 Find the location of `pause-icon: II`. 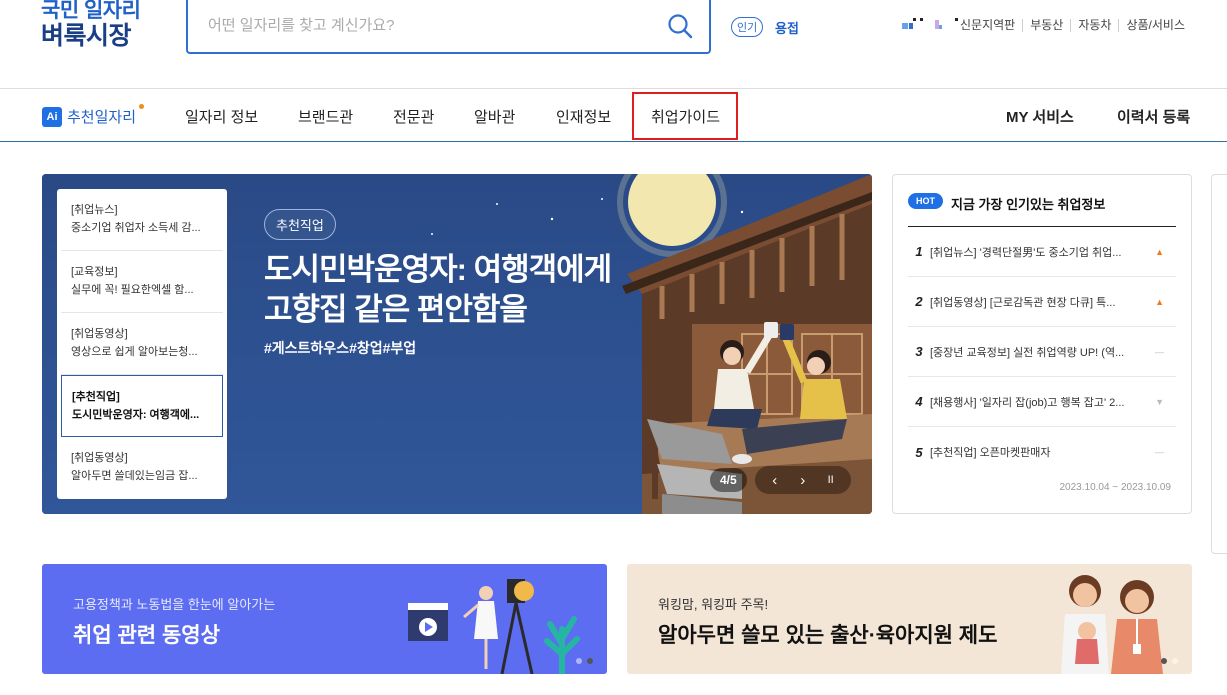

pause-icon: II is located at coordinates (831, 480).